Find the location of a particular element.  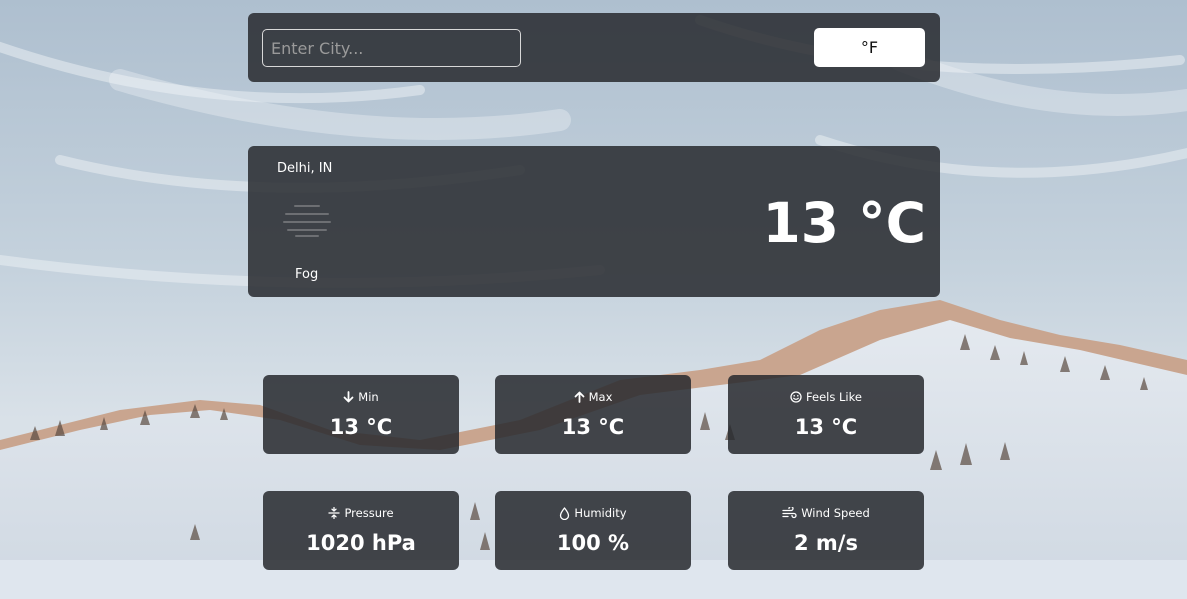

min-temp-card: Min 13 °C is located at coordinates (361, 414).